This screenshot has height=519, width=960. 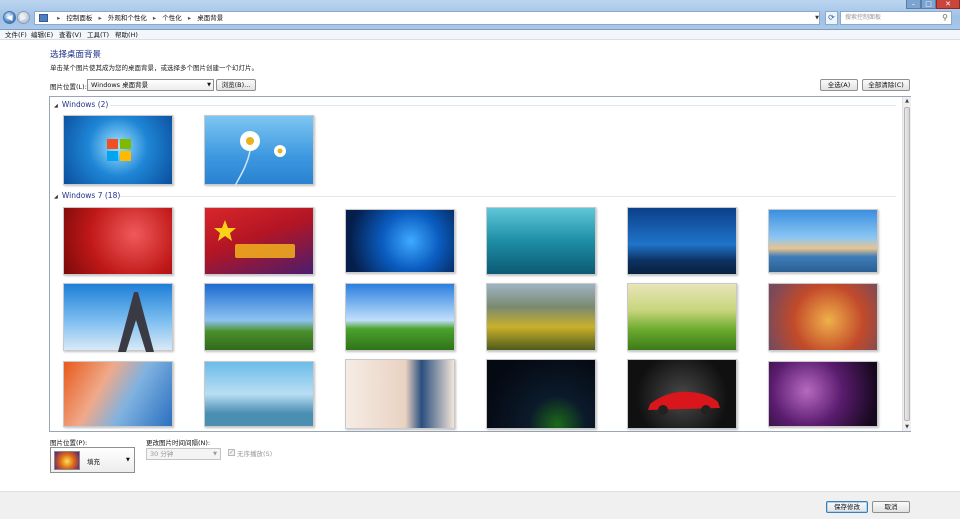 What do you see at coordinates (120, 85) in the screenshot?
I see `picture-location-value: Windows 桌面背景` at bounding box center [120, 85].